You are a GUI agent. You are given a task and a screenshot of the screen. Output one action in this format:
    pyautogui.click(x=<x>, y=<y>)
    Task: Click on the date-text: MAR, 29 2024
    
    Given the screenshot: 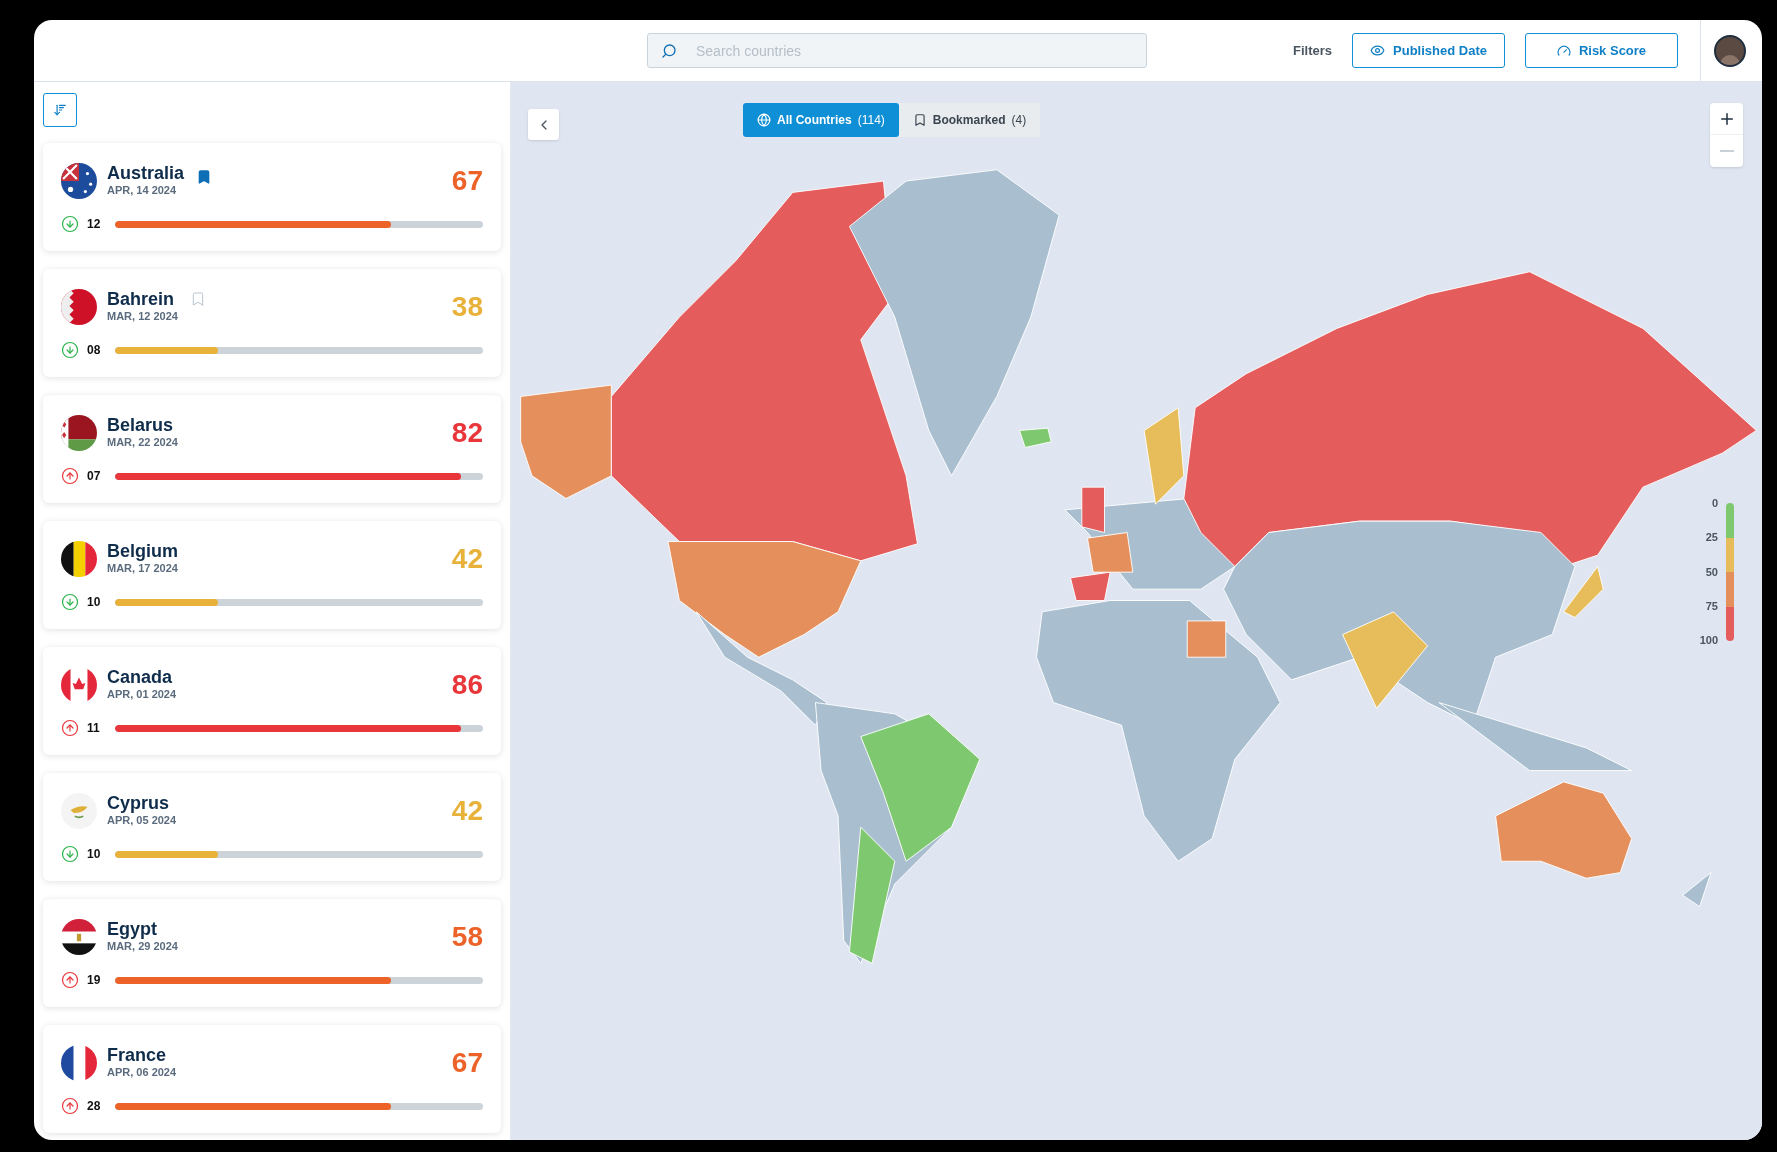 What is the action you would take?
    pyautogui.click(x=142, y=946)
    